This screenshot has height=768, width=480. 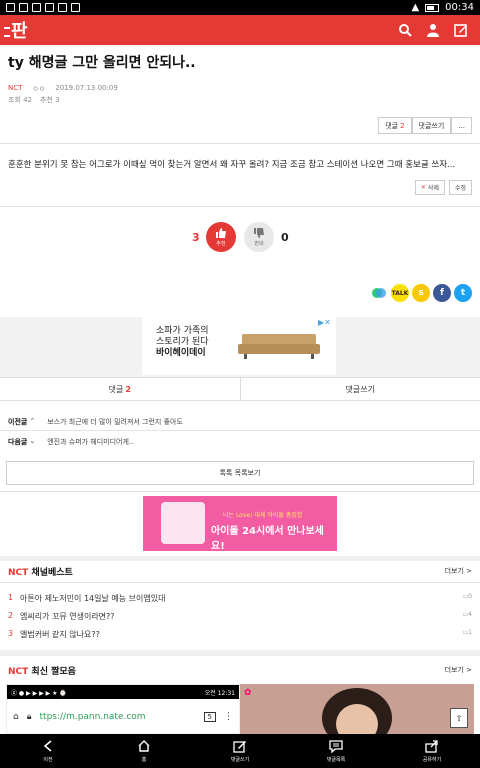 I want to click on ad-info-icon: ▶✕, so click(x=324, y=322).